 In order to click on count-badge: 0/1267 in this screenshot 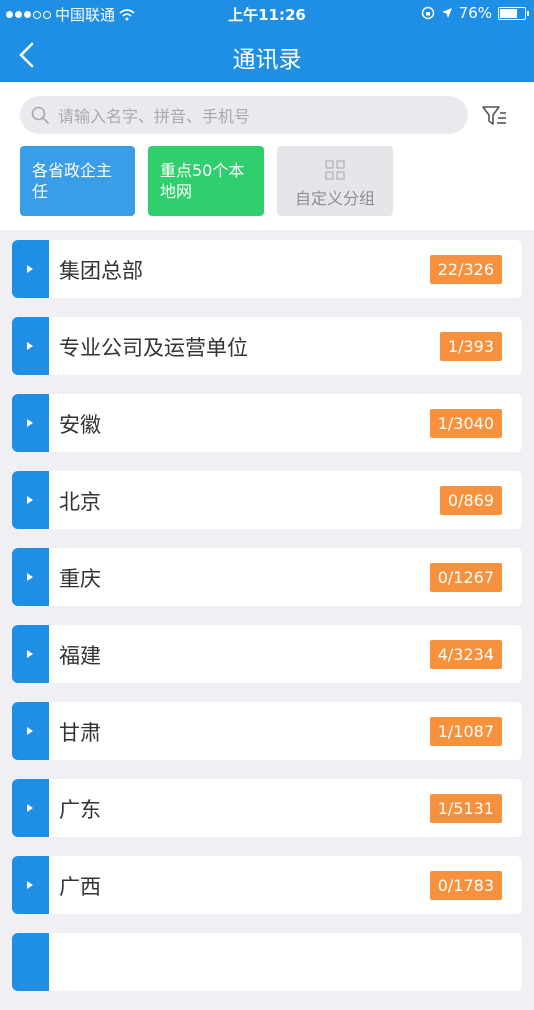, I will do `click(465, 577)`.